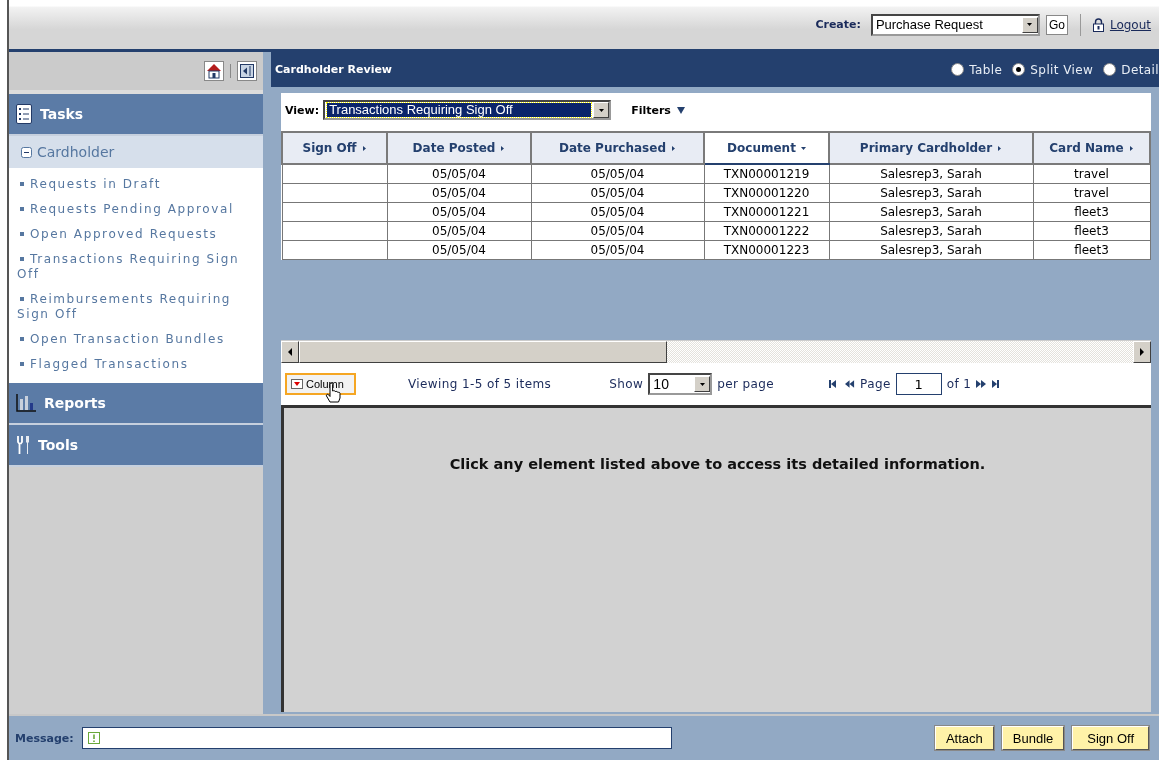  Describe the element at coordinates (334, 148) in the screenshot. I see `column-header: Sign Off` at that location.